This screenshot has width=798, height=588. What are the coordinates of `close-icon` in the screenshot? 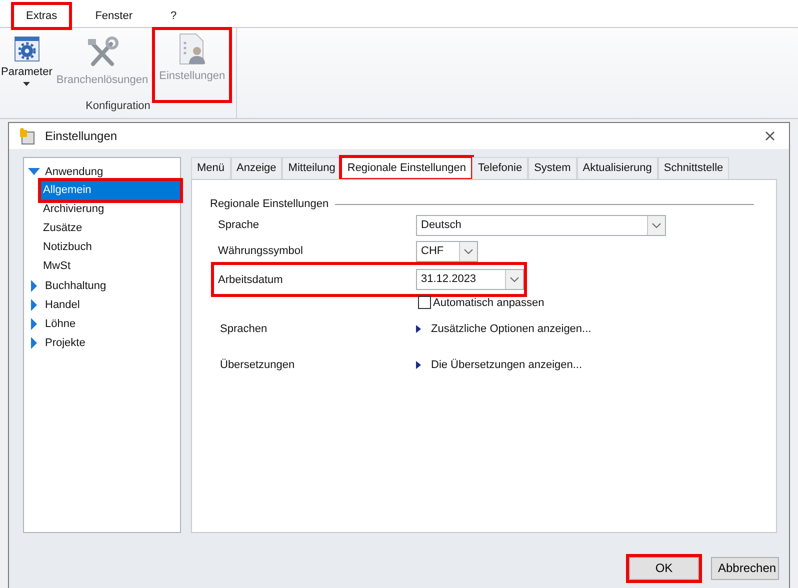 It's located at (770, 136).